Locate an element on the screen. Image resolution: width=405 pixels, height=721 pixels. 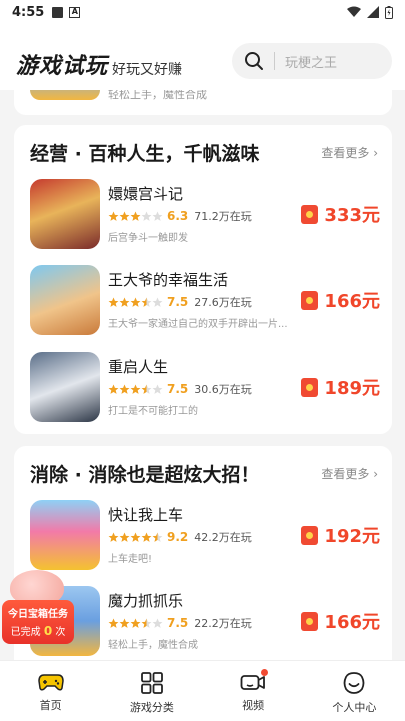
notification-dot is located at coordinates (264, 672).